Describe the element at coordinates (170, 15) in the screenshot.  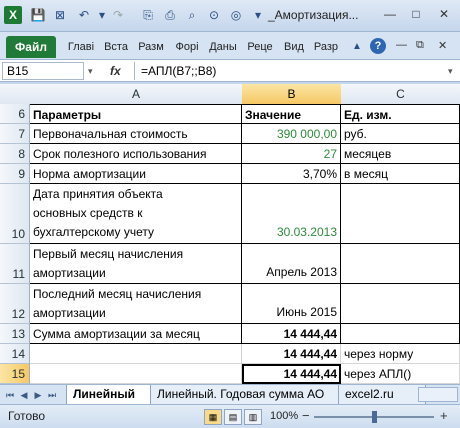
I see `print-icon: ⎙` at that location.